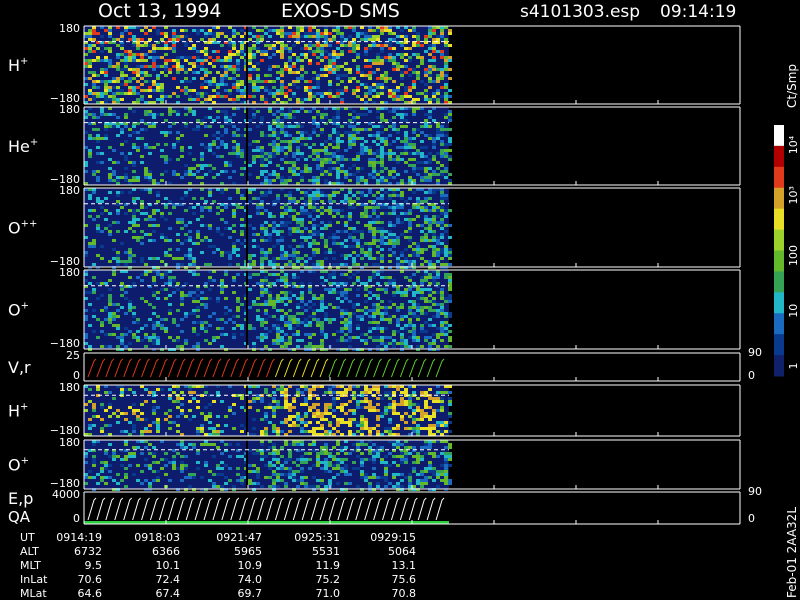 The width and height of the screenshot is (800, 600). Describe the element at coordinates (374, 226) in the screenshot. I see `panel-3: 180−180O++` at that location.